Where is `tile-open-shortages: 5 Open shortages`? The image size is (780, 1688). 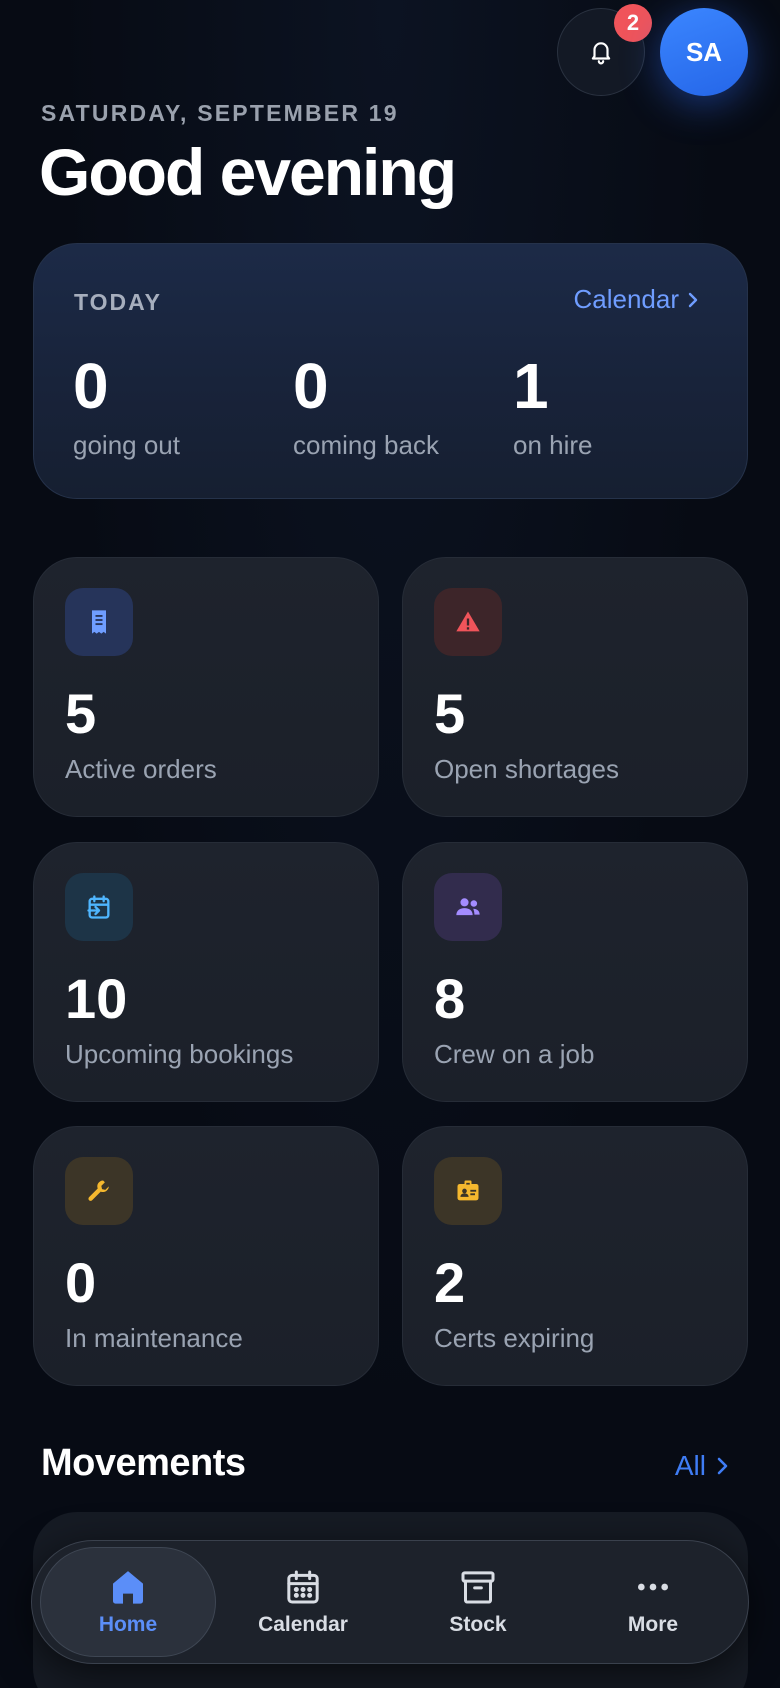 tile-open-shortages: 5 Open shortages is located at coordinates (575, 687).